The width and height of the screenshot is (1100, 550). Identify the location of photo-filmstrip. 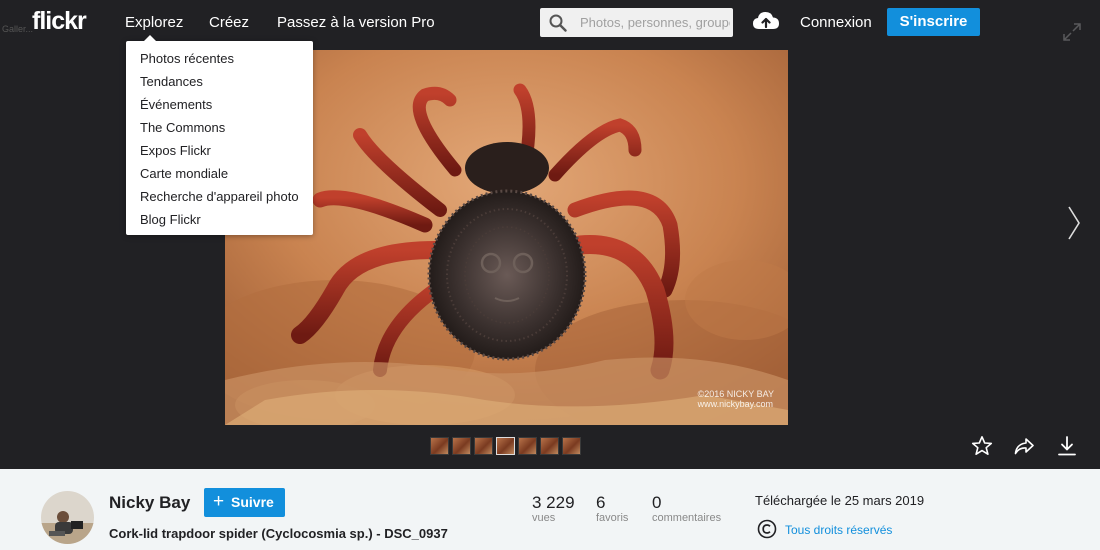
(505, 446).